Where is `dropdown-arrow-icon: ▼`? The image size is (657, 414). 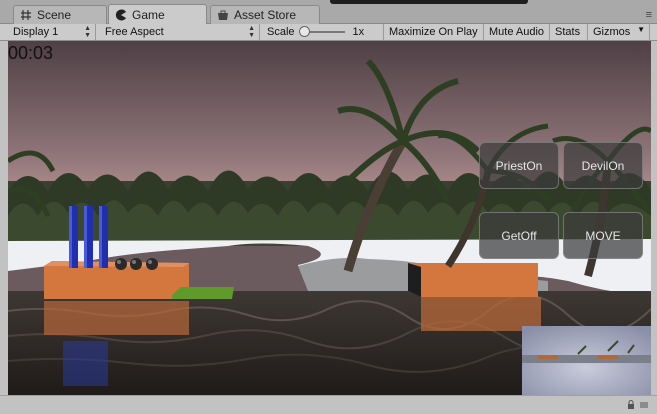 dropdown-arrow-icon: ▼ is located at coordinates (641, 29).